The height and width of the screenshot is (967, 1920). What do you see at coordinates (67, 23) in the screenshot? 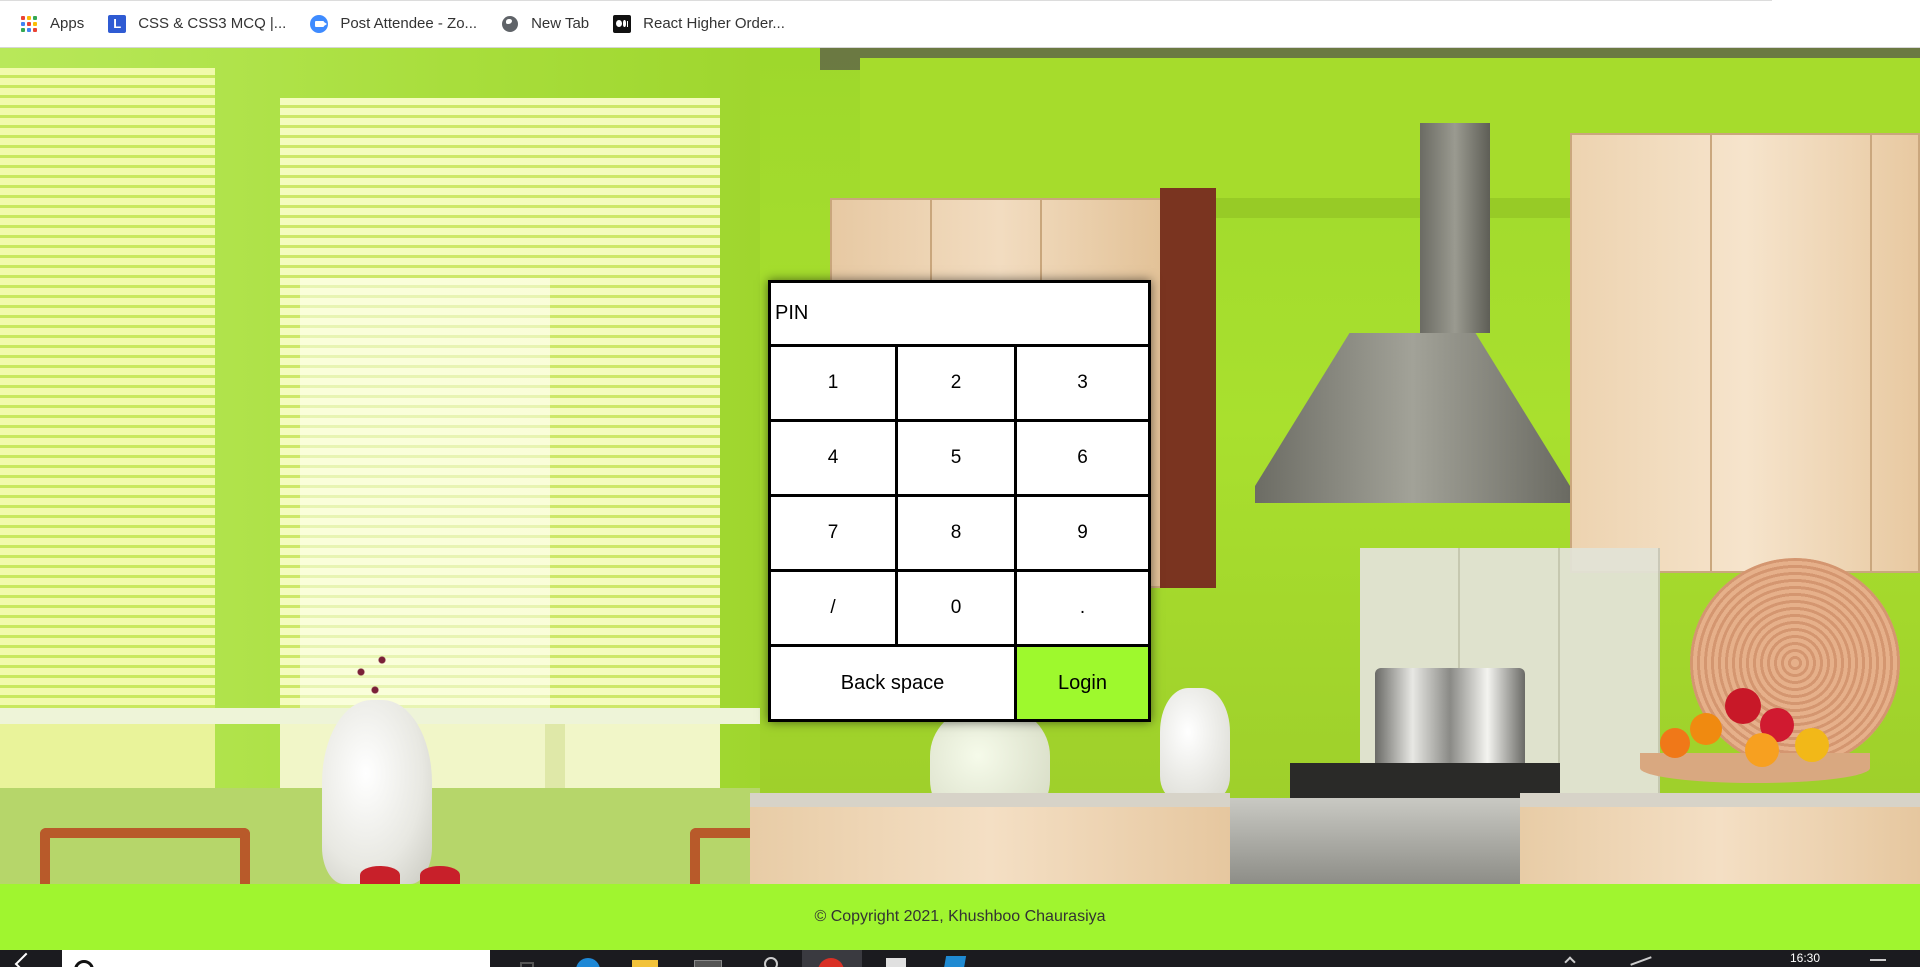
I see `bookmark-label: Apps` at bounding box center [67, 23].